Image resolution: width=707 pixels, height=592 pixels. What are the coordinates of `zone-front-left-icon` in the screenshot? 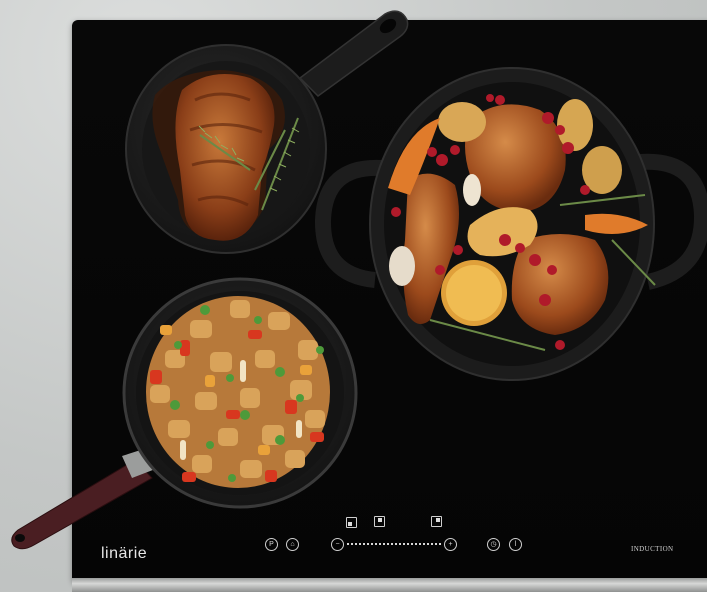 It's located at (351, 522).